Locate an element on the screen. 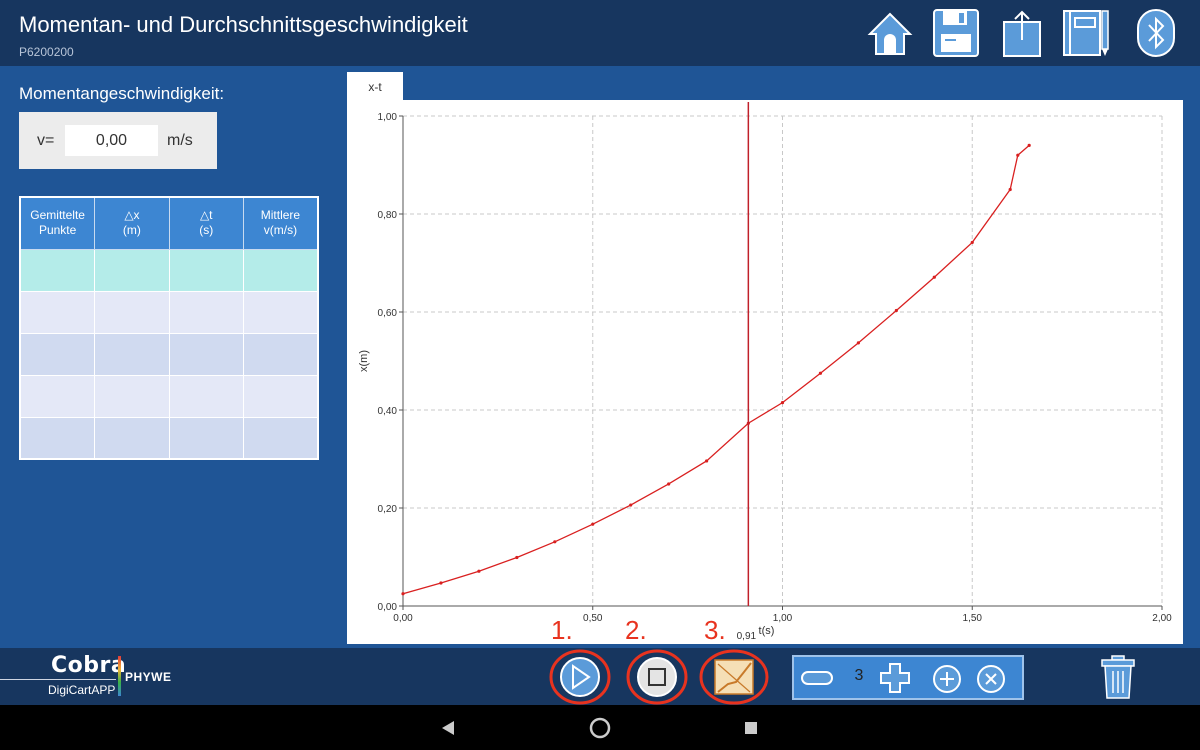 The image size is (1200, 750). back-icon is located at coordinates (448, 728).